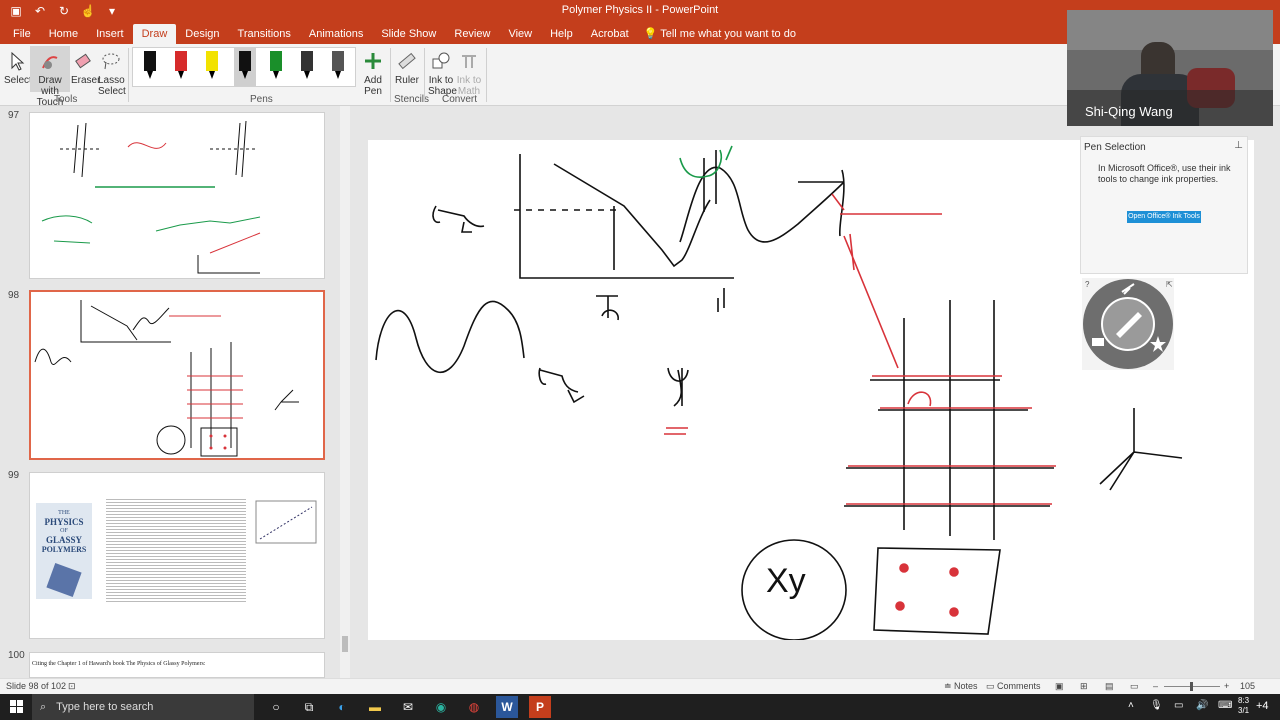  What do you see at coordinates (961, 686) in the screenshot?
I see `notes-button: ≐ Notes` at bounding box center [961, 686].